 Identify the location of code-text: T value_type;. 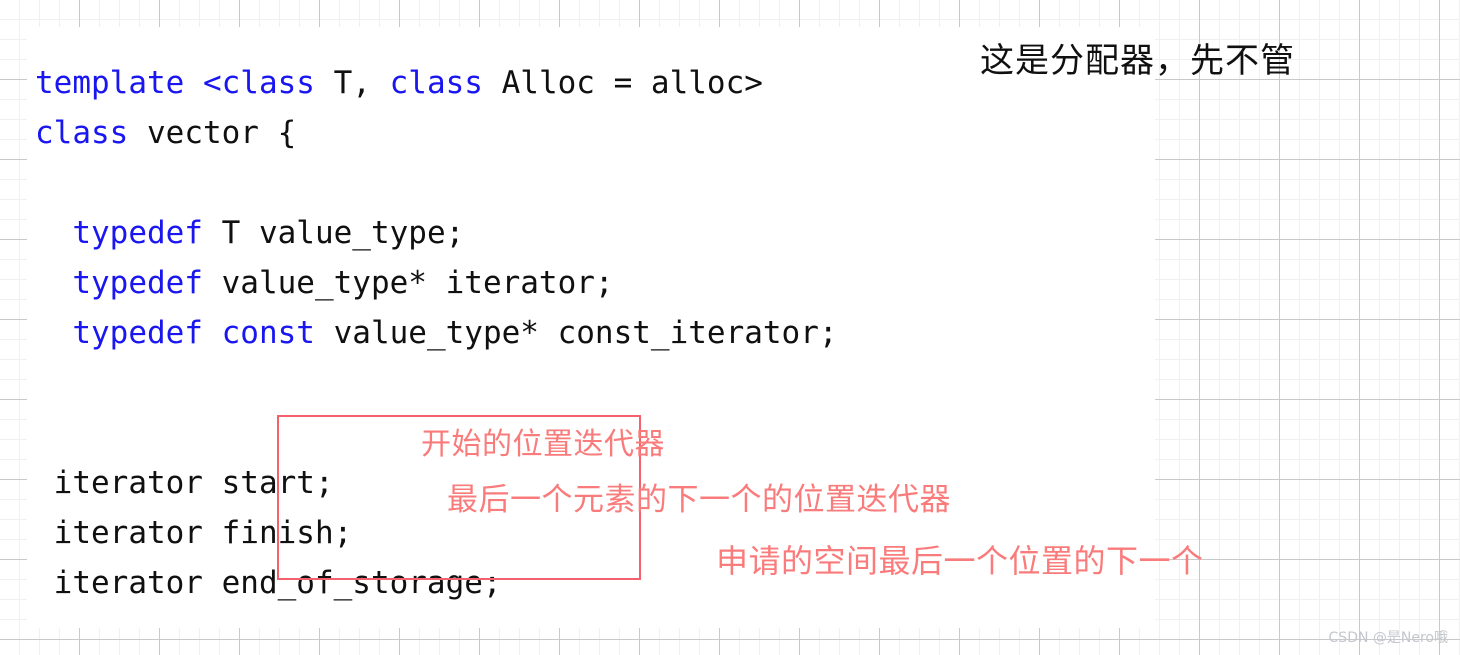
(333, 233).